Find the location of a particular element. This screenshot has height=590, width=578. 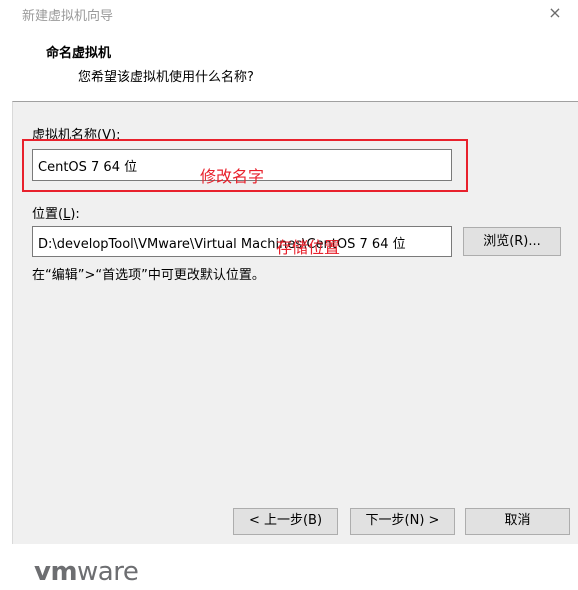

location-hint: 在“编辑”>“首选项”中可更改默认位置。 is located at coordinates (148, 275).